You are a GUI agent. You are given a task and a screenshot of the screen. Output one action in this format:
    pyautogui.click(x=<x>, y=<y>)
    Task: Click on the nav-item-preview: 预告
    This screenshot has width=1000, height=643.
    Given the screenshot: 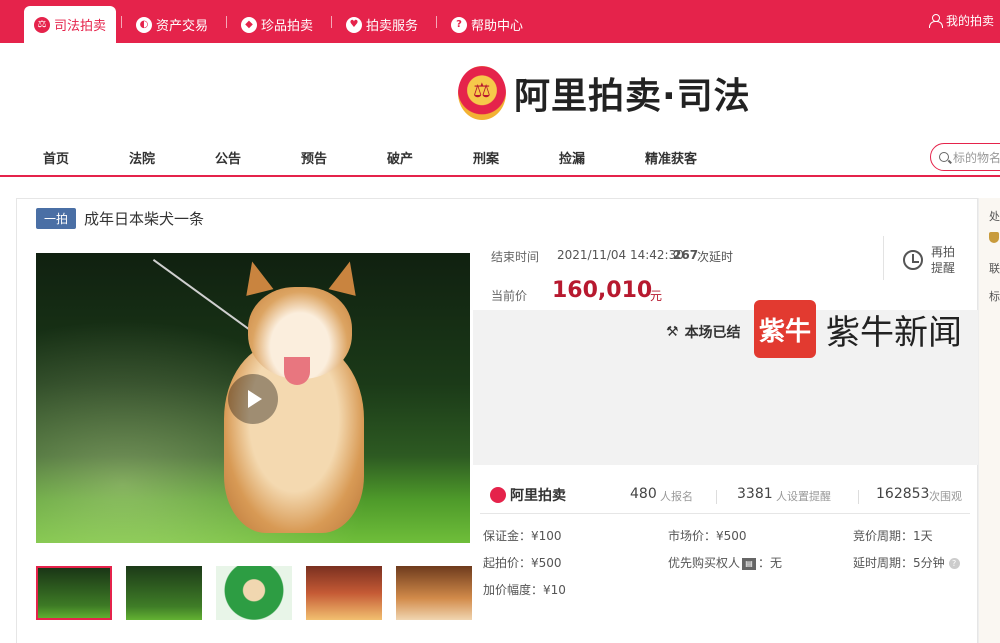 What is the action you would take?
    pyautogui.click(x=314, y=157)
    